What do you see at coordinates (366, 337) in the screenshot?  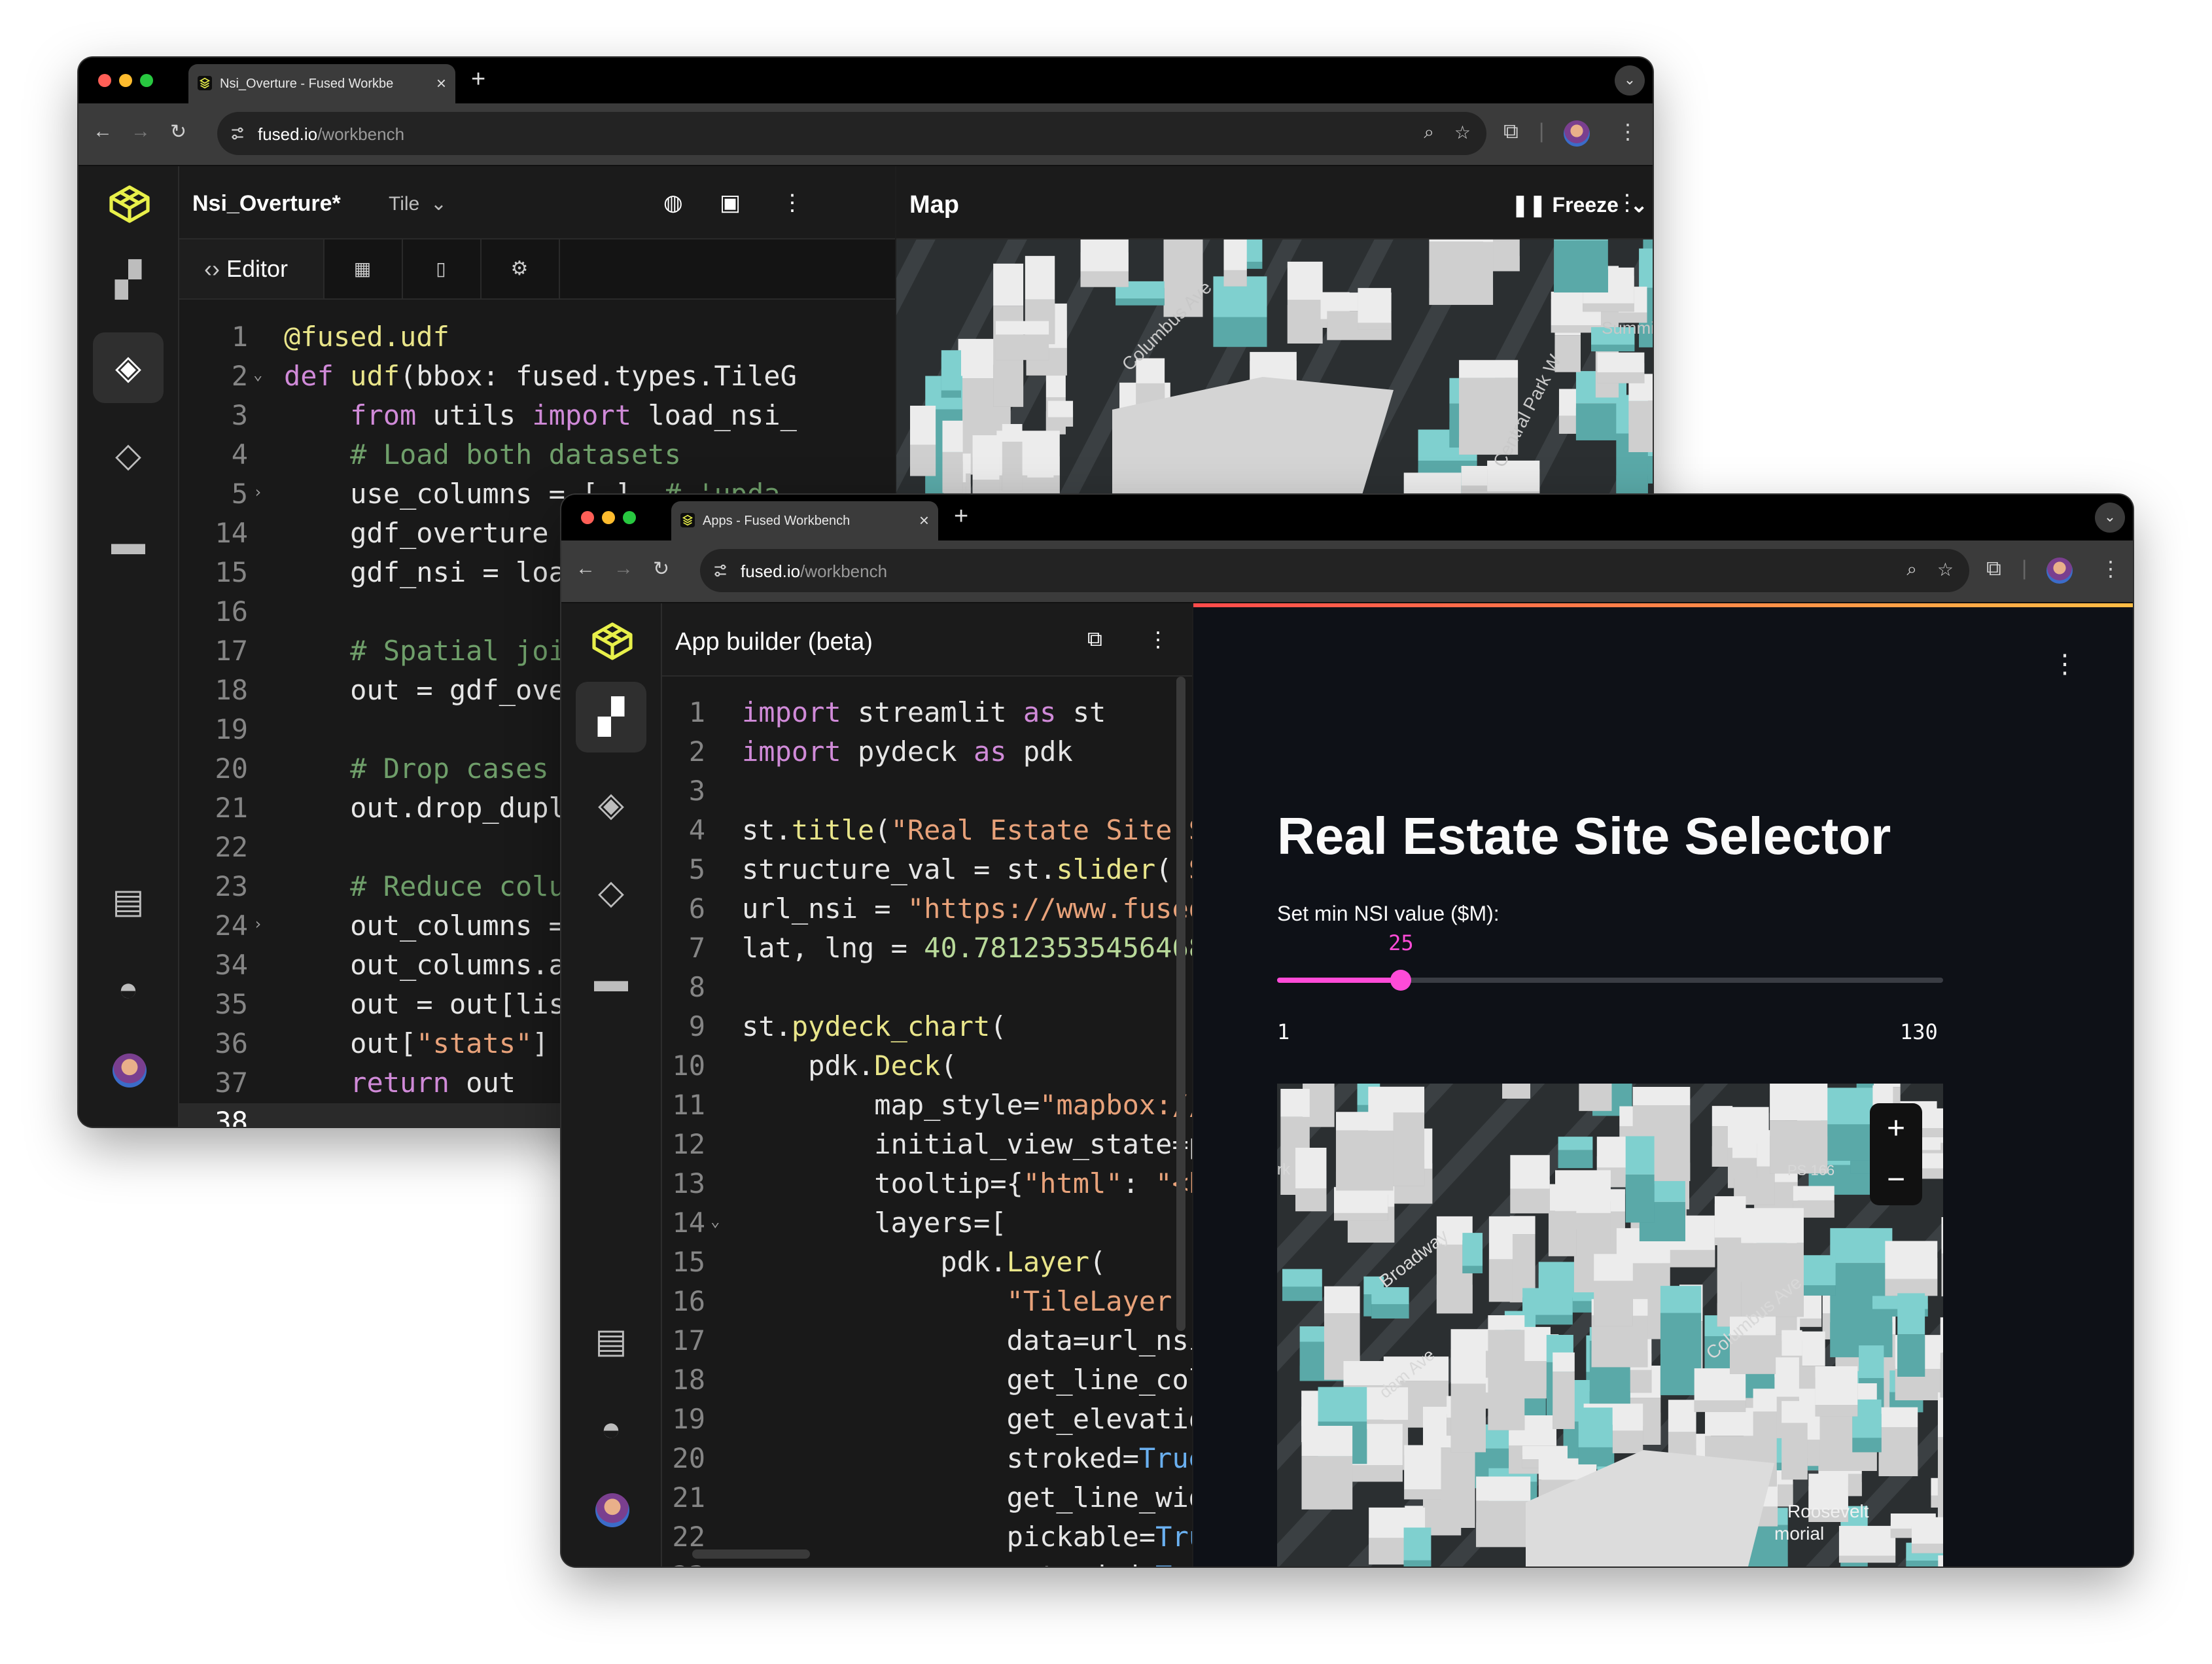 I see `code-line: @fused.udf` at bounding box center [366, 337].